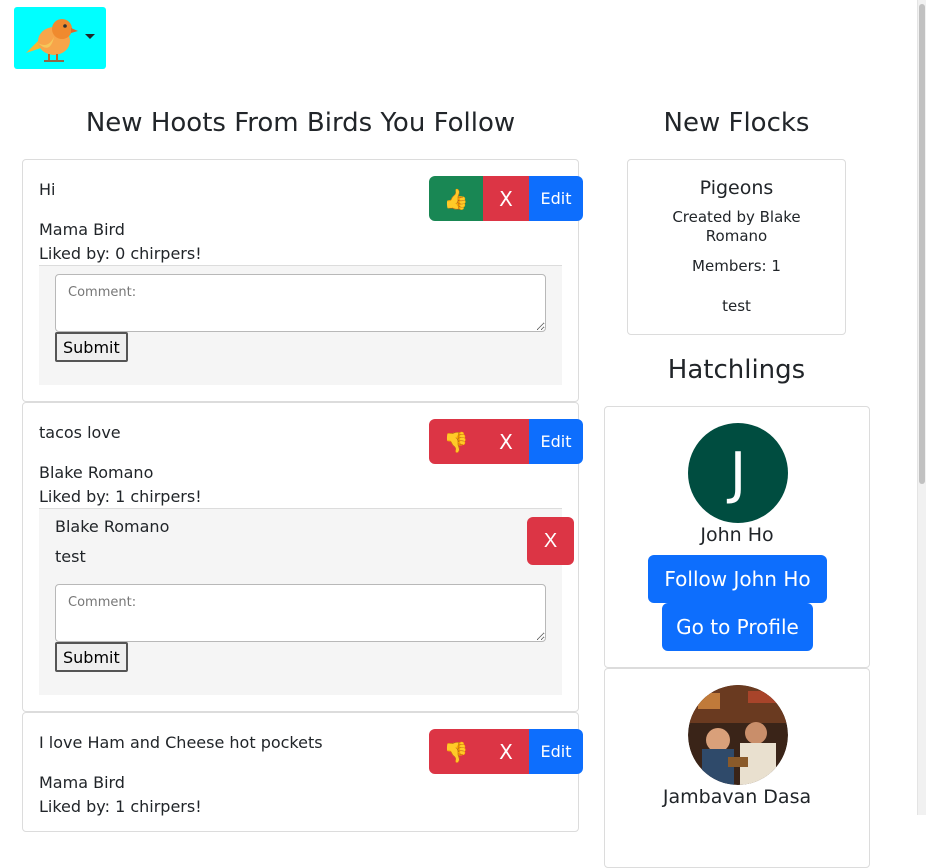 The width and height of the screenshot is (926, 868). Describe the element at coordinates (737, 579) in the screenshot. I see `follow-button: Follow John Ho` at that location.